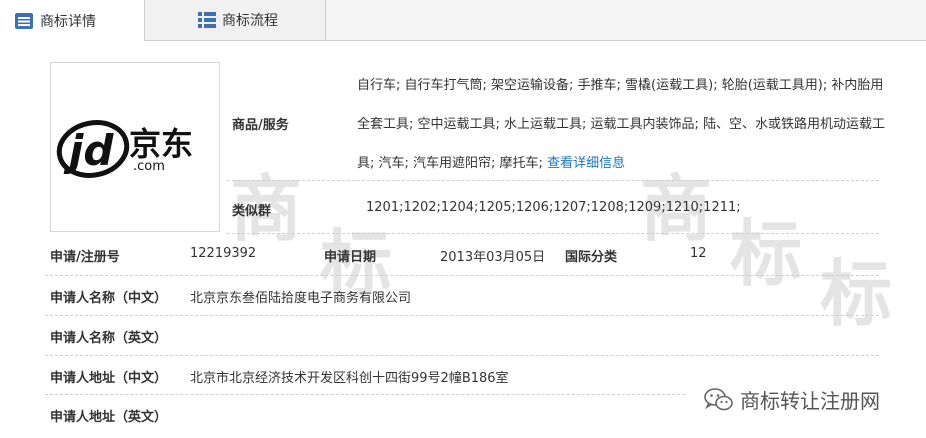  I want to click on tab-label: 商标流程, so click(250, 21).